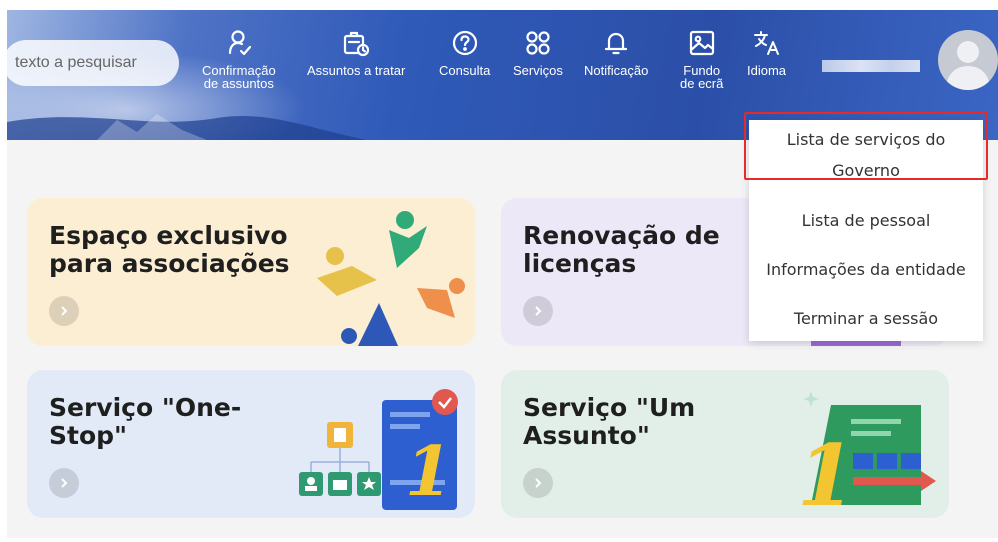 This screenshot has width=998, height=542. What do you see at coordinates (538, 70) in the screenshot?
I see `nav-label: Serviços` at bounding box center [538, 70].